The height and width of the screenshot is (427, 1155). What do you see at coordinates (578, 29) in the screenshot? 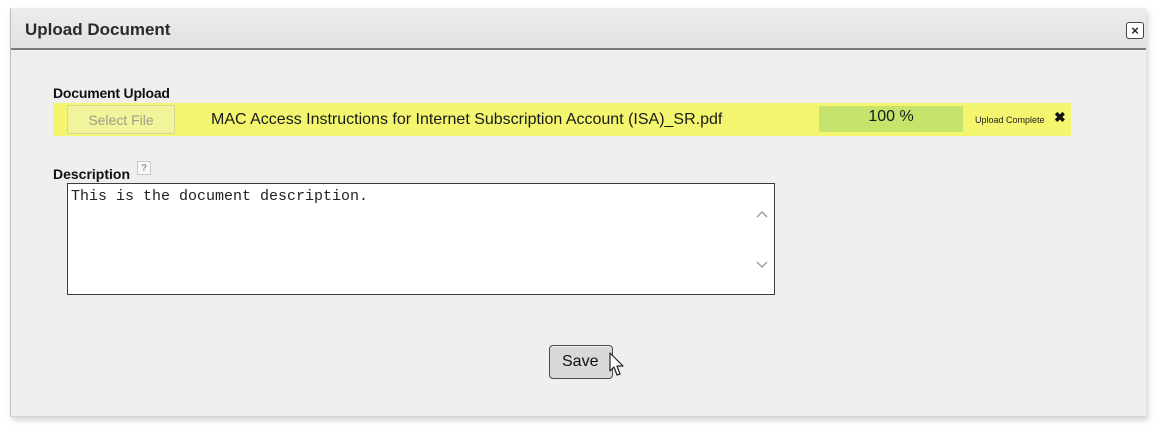
I see `dialog-titlebar: Upload Document ×` at bounding box center [578, 29].